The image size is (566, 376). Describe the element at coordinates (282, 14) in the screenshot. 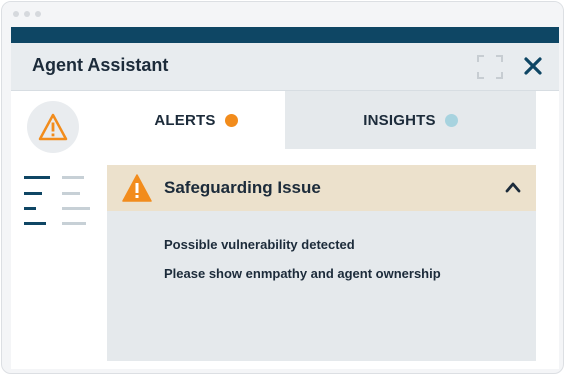

I see `window-titlebar` at that location.